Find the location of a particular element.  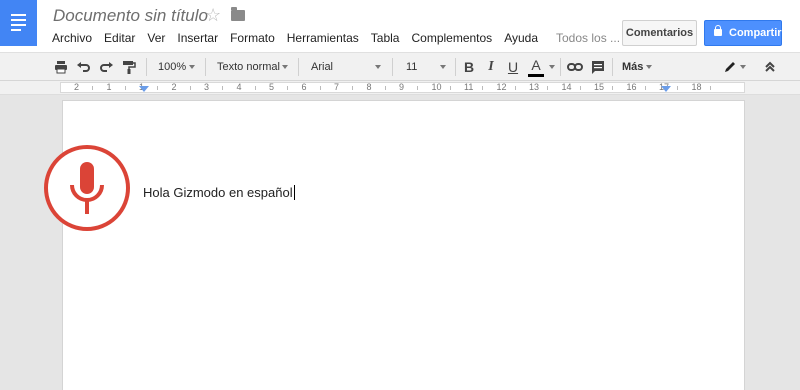

ruler-number: 18 is located at coordinates (696, 87).